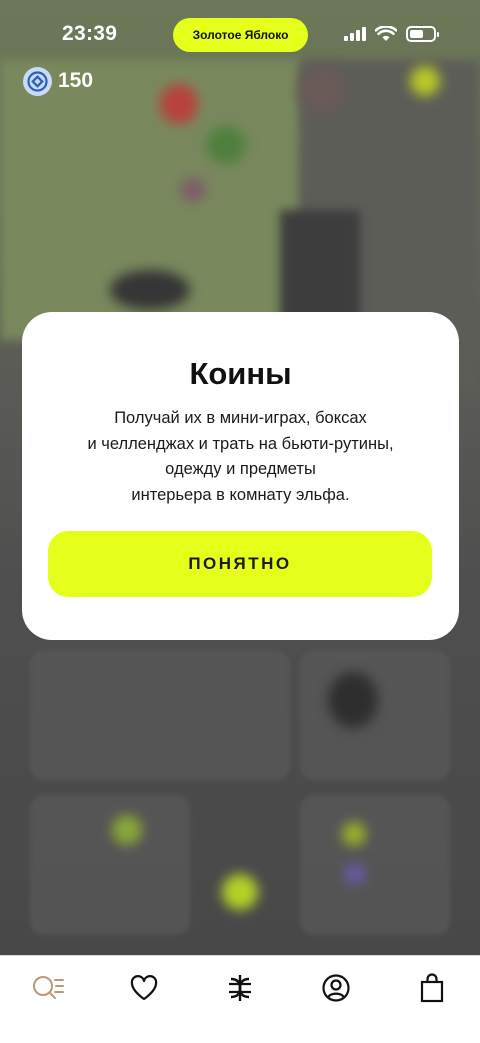 The width and height of the screenshot is (480, 1043). Describe the element at coordinates (355, 34) in the screenshot. I see `cellular-signal-icon` at that location.